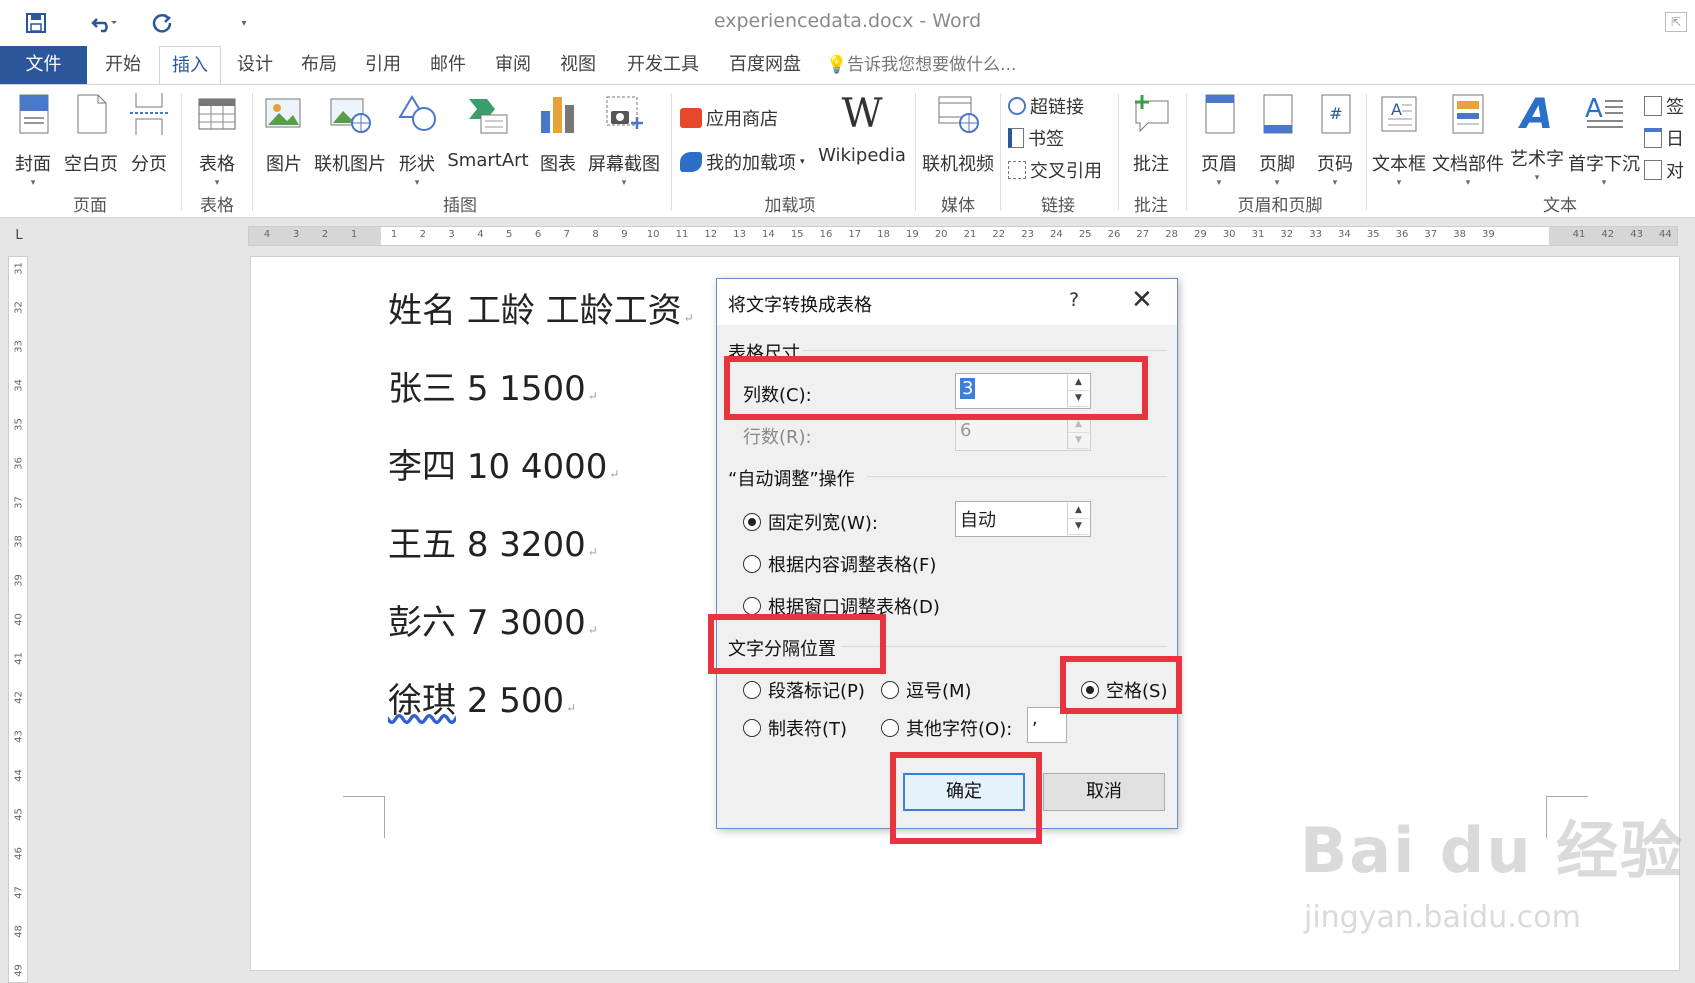  What do you see at coordinates (959, 729) in the screenshot?
I see `other-char-label: 其他字符(O):` at bounding box center [959, 729].